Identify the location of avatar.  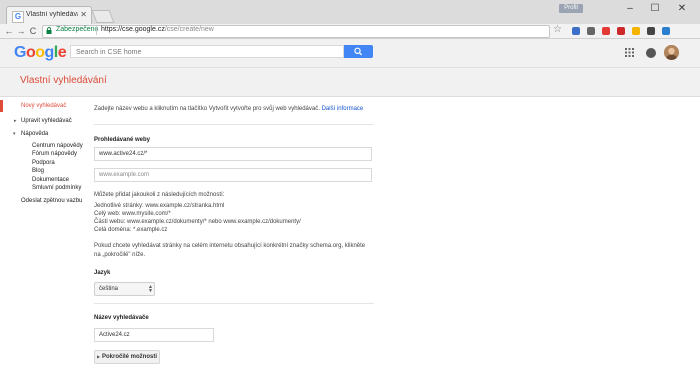
(671, 52).